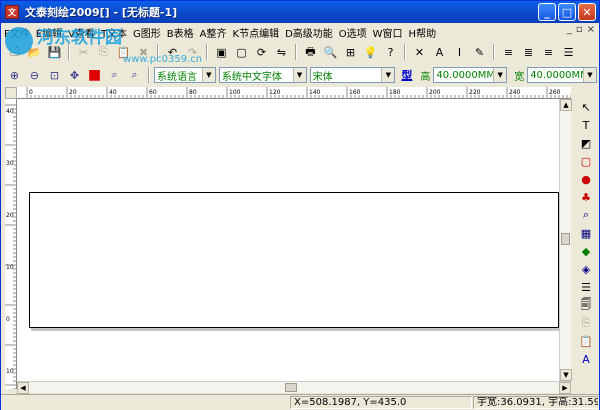 This screenshot has width=600, height=410. Describe the element at coordinates (388, 32) in the screenshot. I see `menu-window: W窗口` at that location.